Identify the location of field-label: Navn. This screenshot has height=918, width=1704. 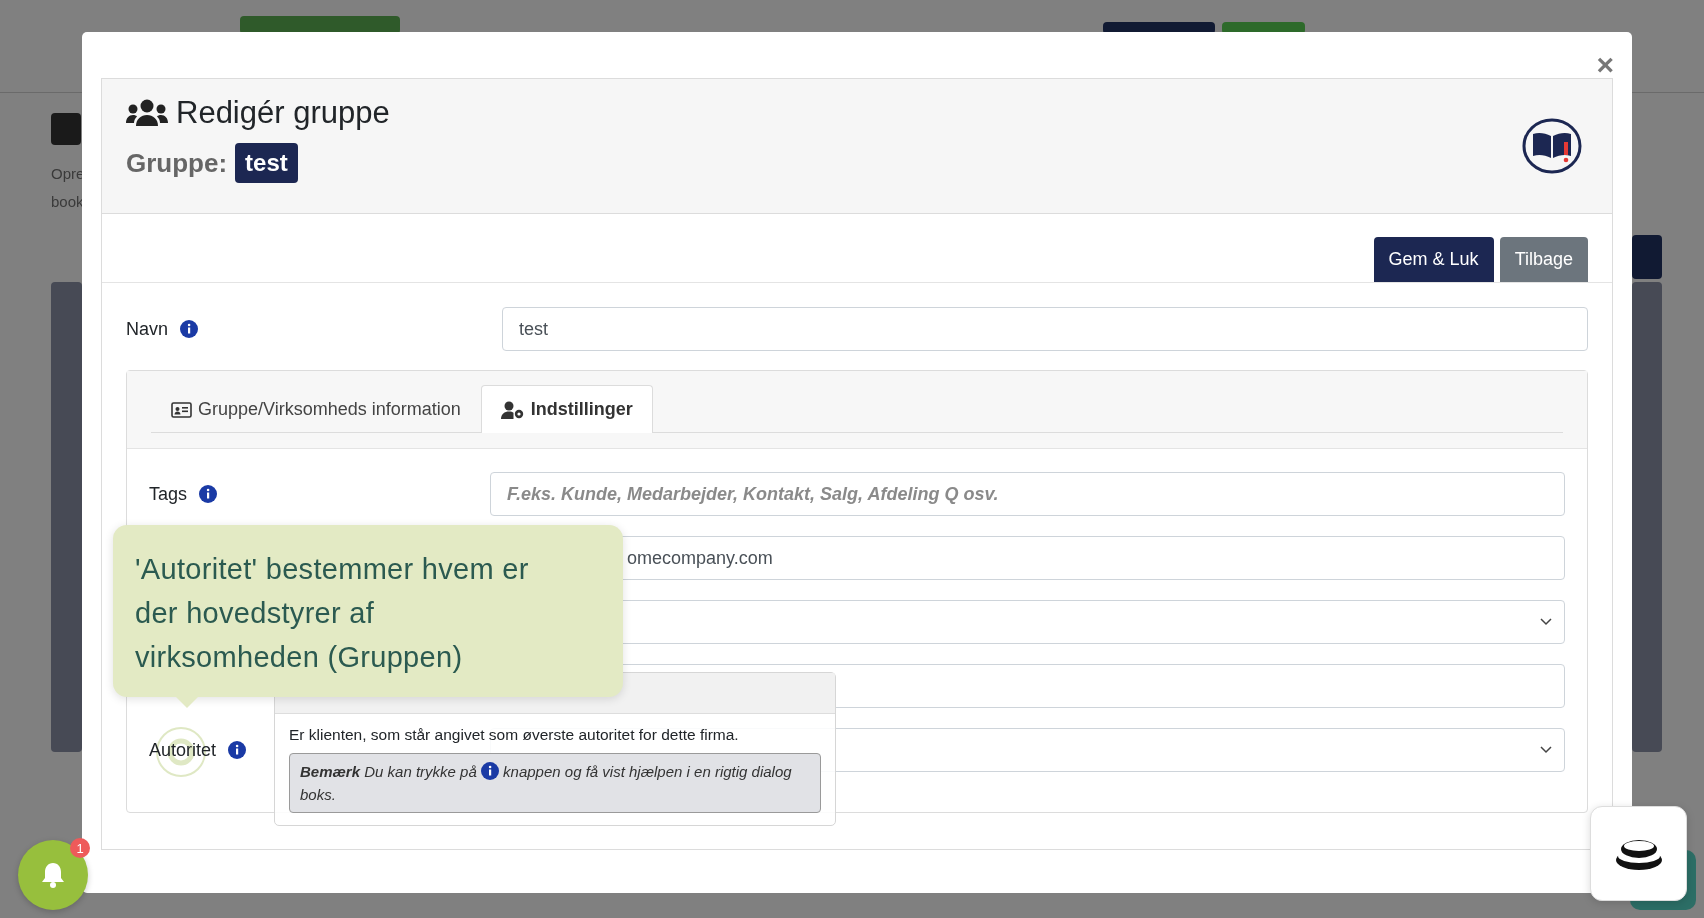
(147, 329).